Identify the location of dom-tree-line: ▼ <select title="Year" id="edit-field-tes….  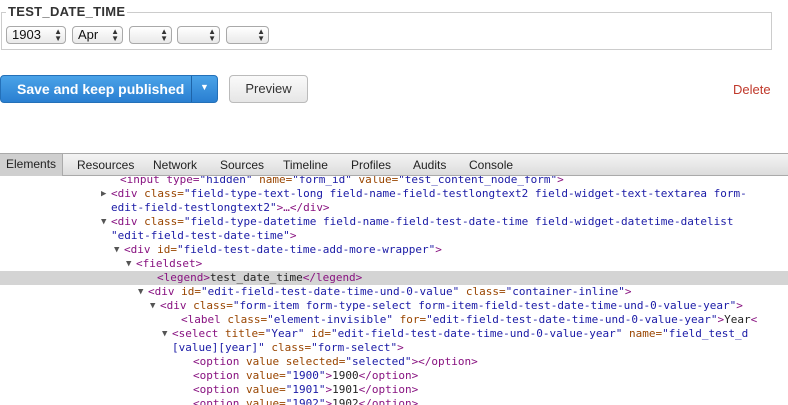
(394, 334).